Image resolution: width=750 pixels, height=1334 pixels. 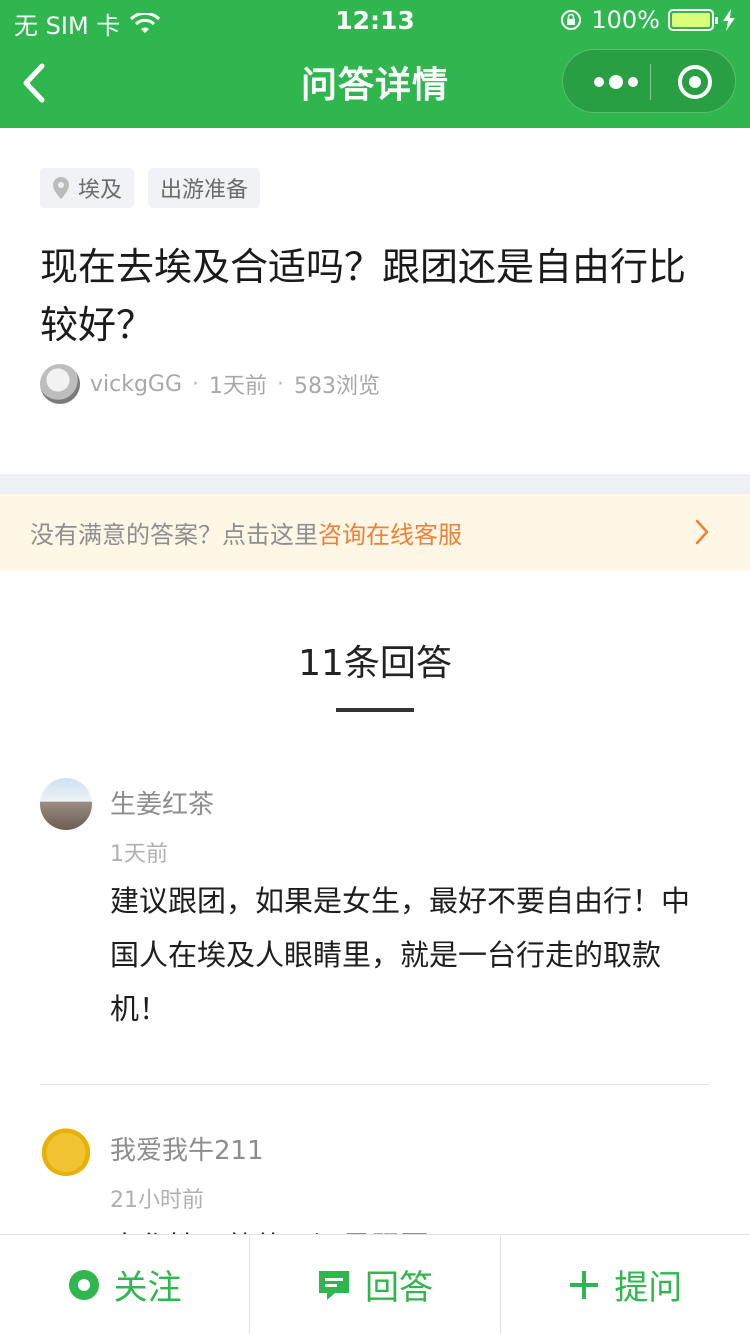 What do you see at coordinates (83, 1284) in the screenshot?
I see `eye-follow-icon` at bounding box center [83, 1284].